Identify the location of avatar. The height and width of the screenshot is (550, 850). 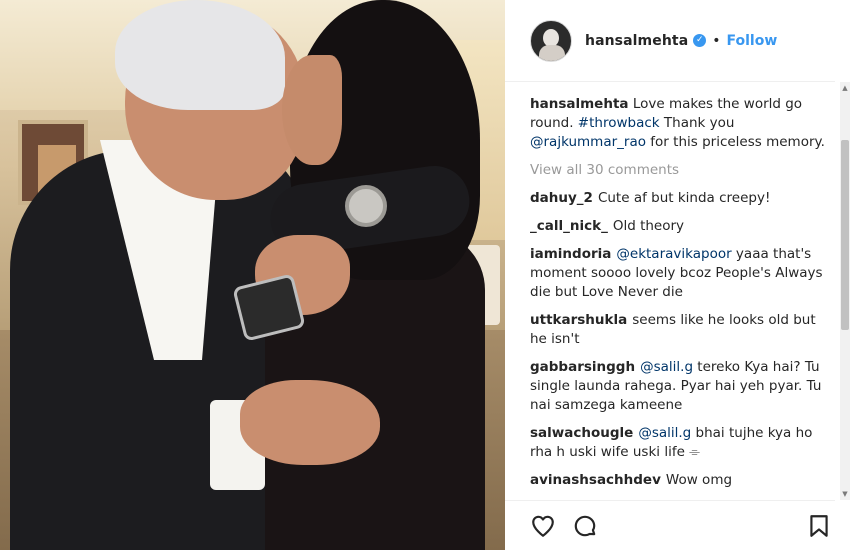
(551, 40).